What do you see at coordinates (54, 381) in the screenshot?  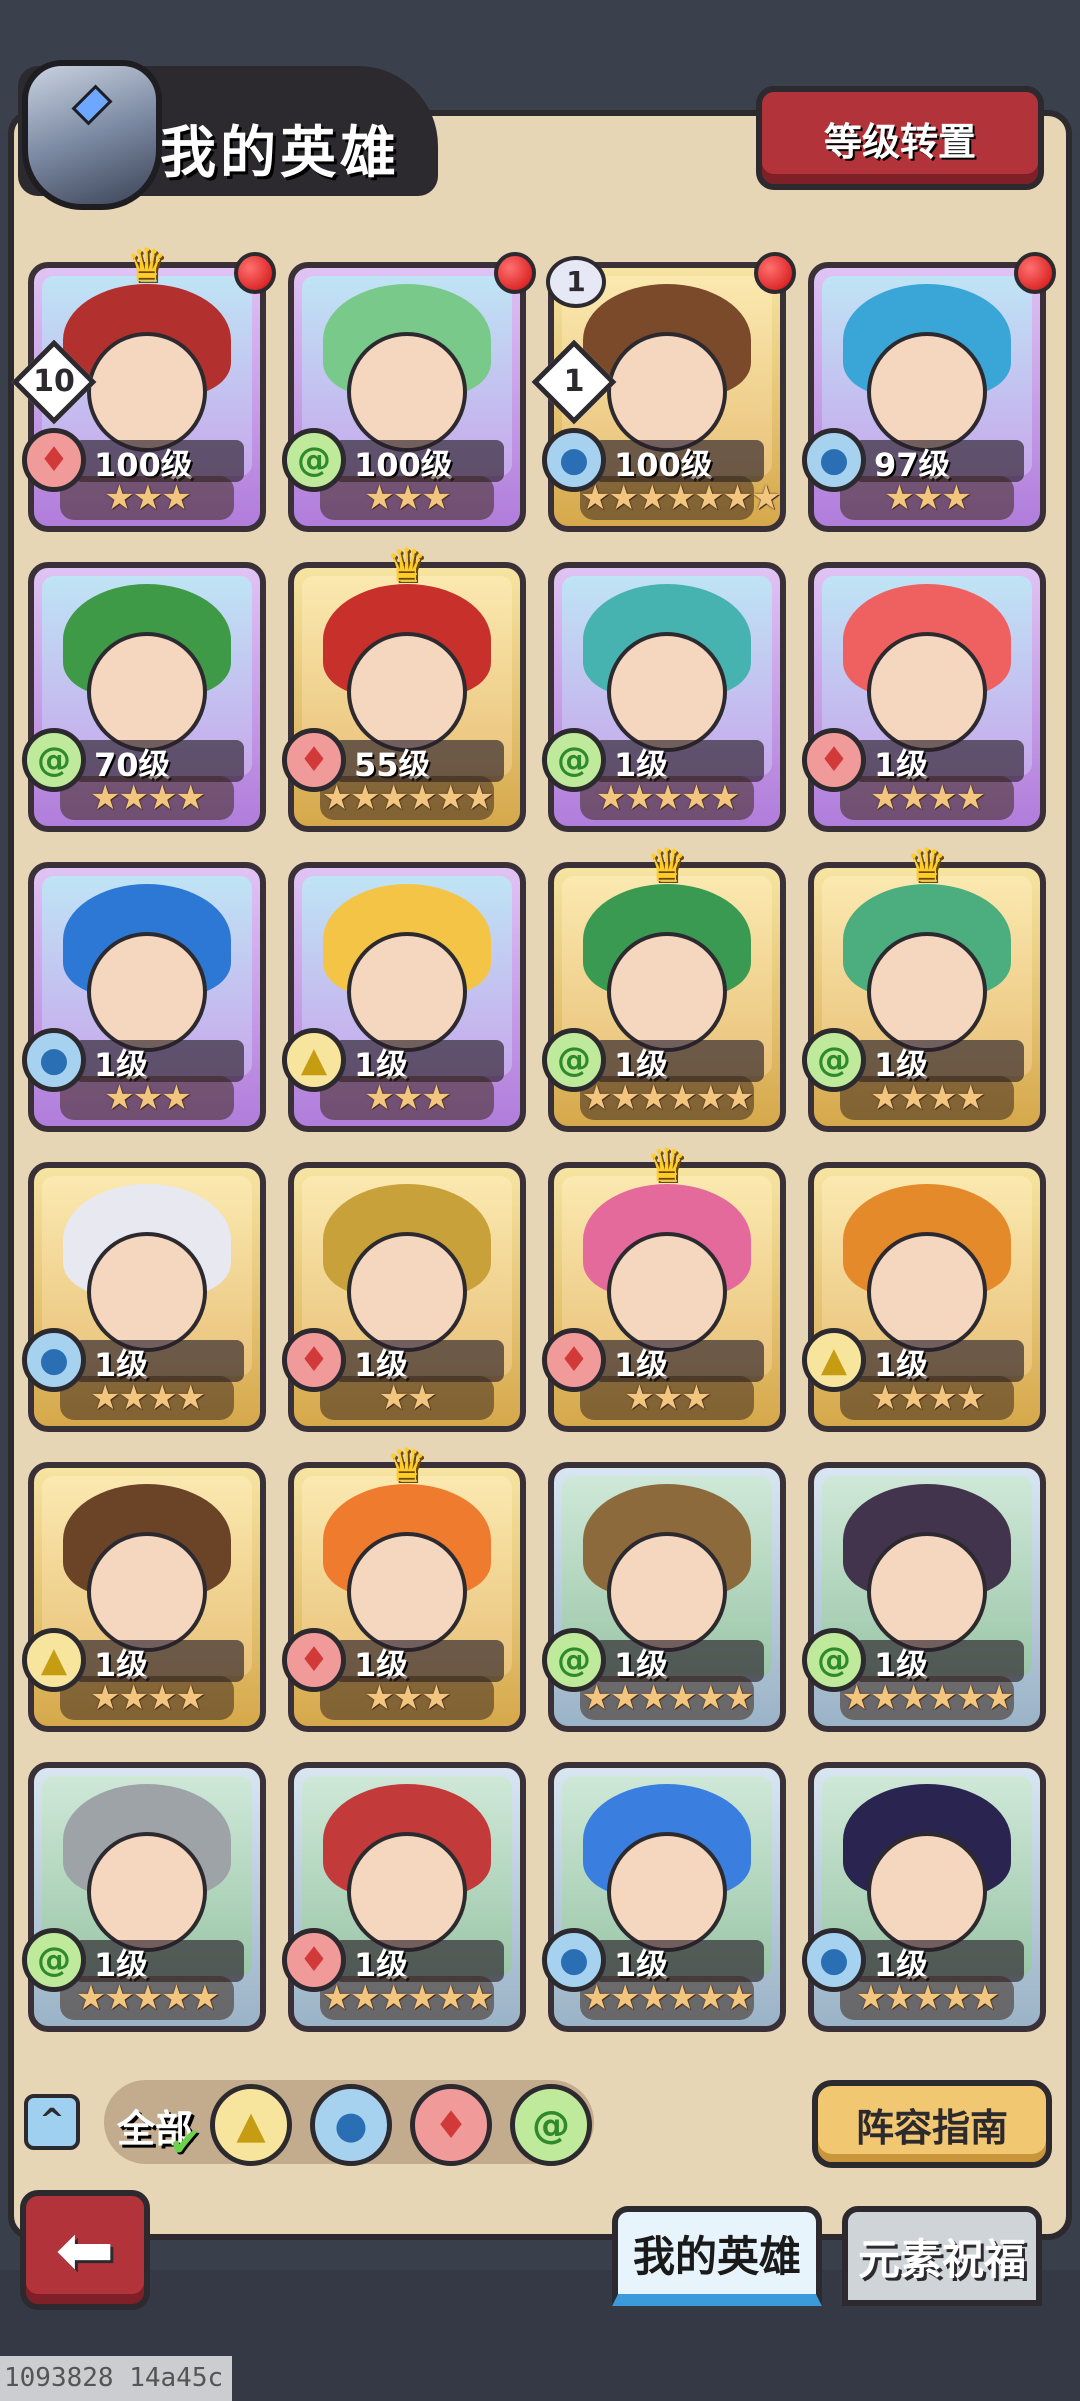 I see `rank-badge-value: 10` at bounding box center [54, 381].